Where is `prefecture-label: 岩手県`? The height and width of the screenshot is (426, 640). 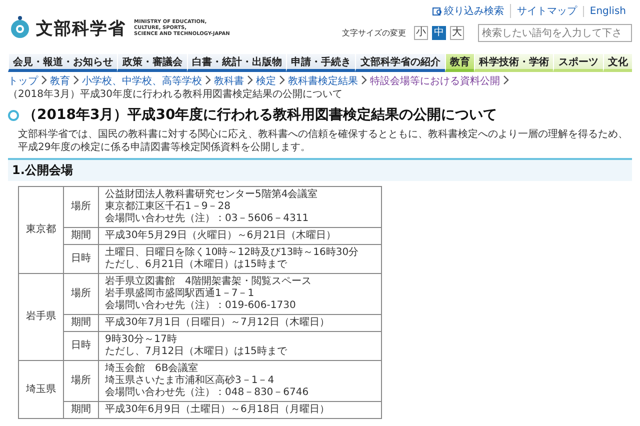 prefecture-label: 岩手県 is located at coordinates (41, 316).